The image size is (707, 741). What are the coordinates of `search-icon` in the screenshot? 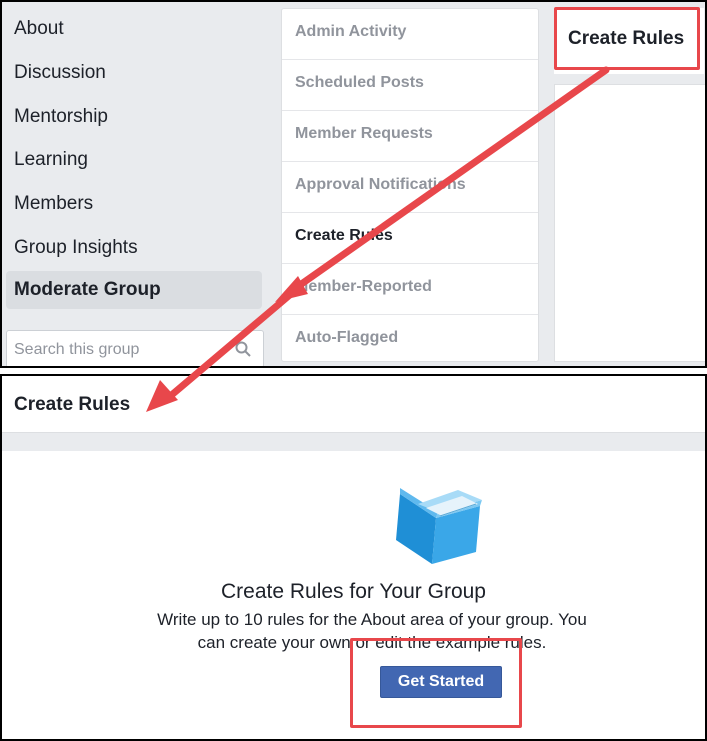 It's located at (243, 349).